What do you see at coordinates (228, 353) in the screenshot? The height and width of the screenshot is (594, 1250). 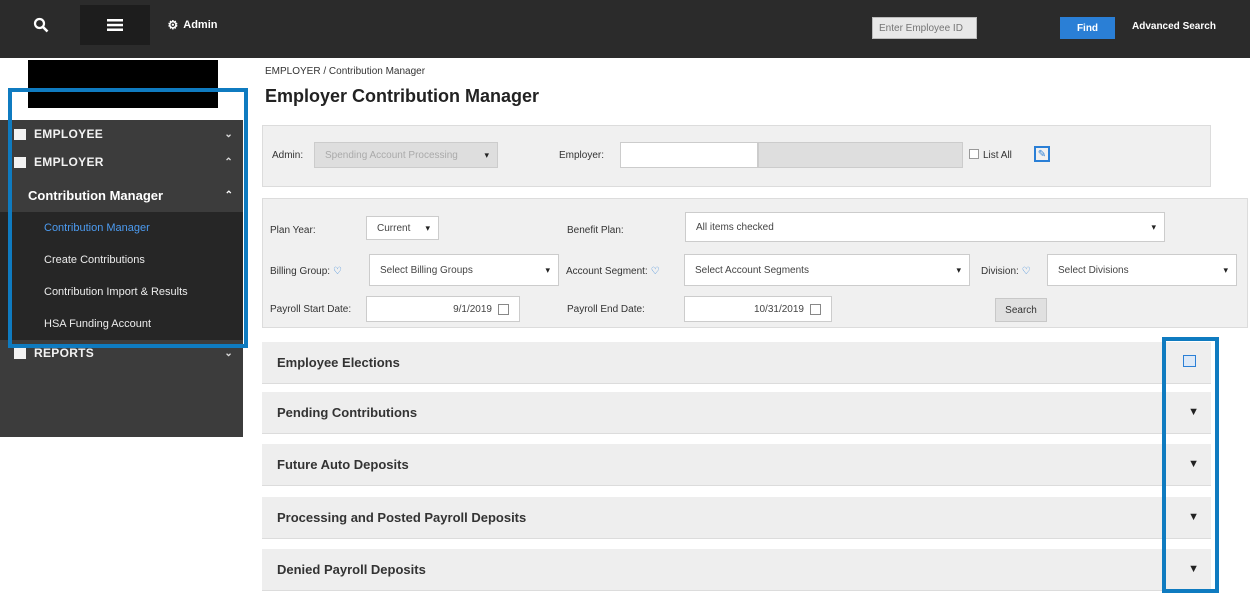 I see `chevron-down-icon: ⌄` at bounding box center [228, 353].